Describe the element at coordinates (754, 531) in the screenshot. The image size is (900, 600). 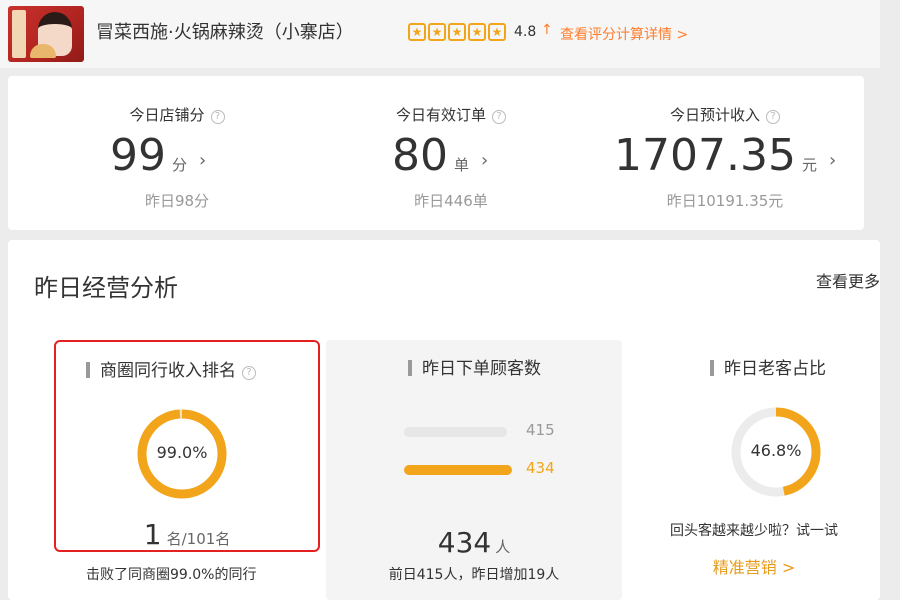
I see `returning-hint: 回头客越来越少啦？试一试` at that location.